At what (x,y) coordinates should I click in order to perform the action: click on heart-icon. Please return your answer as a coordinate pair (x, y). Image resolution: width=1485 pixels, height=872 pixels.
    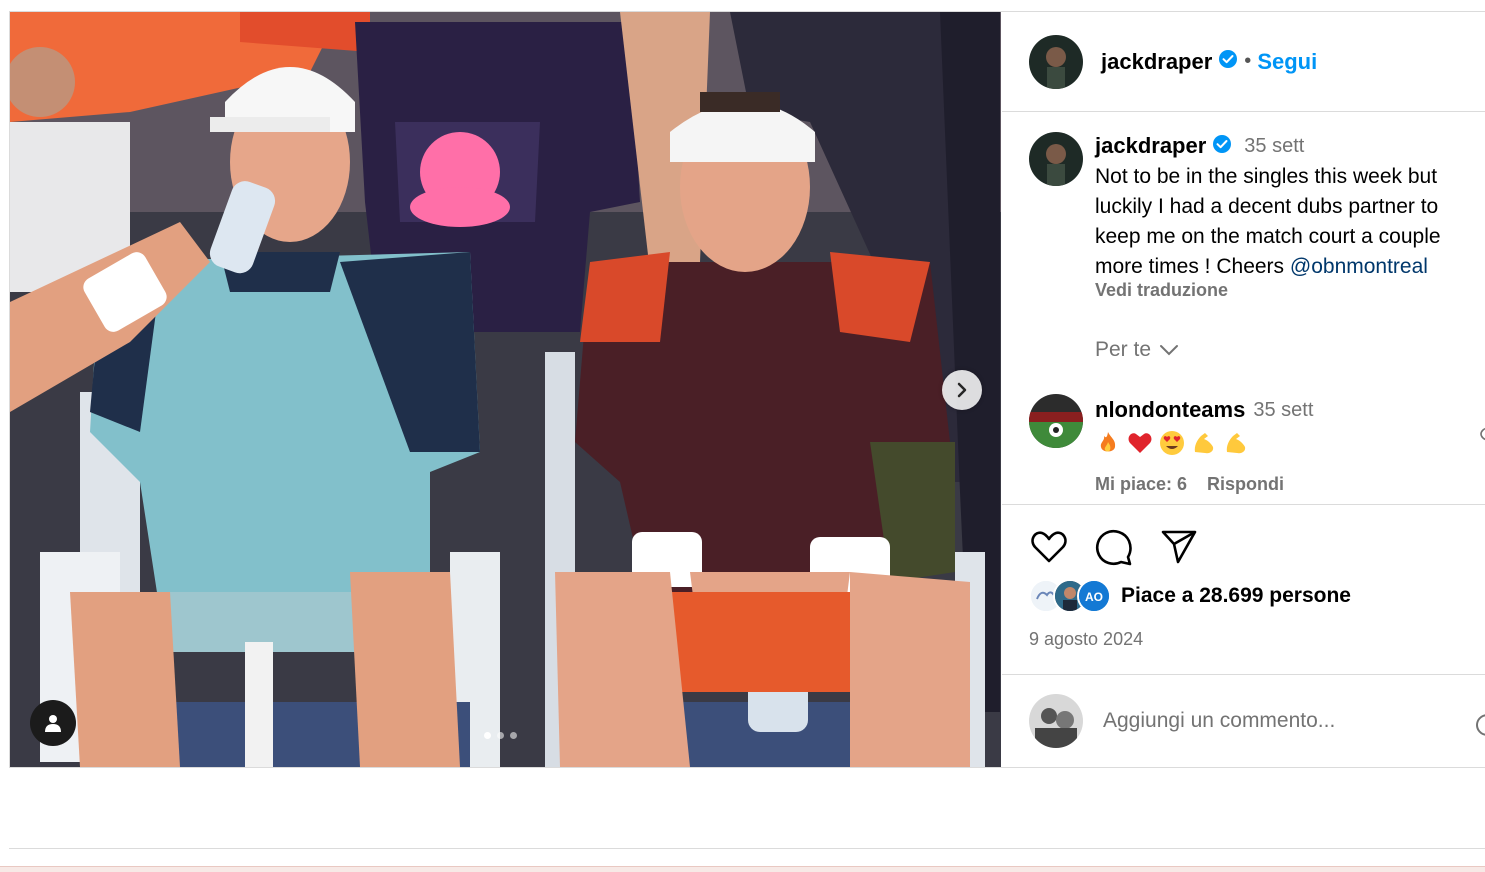
    Looking at the image, I should click on (1049, 547).